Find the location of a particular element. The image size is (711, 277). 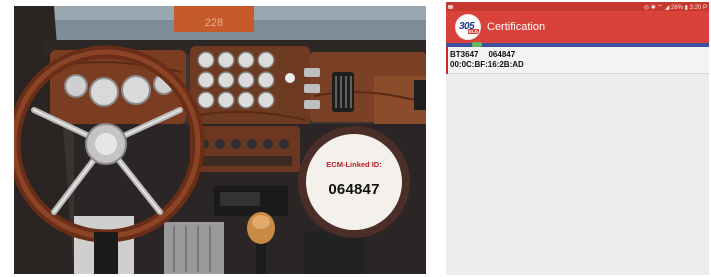

device-name: BT3647 is located at coordinates (464, 54).